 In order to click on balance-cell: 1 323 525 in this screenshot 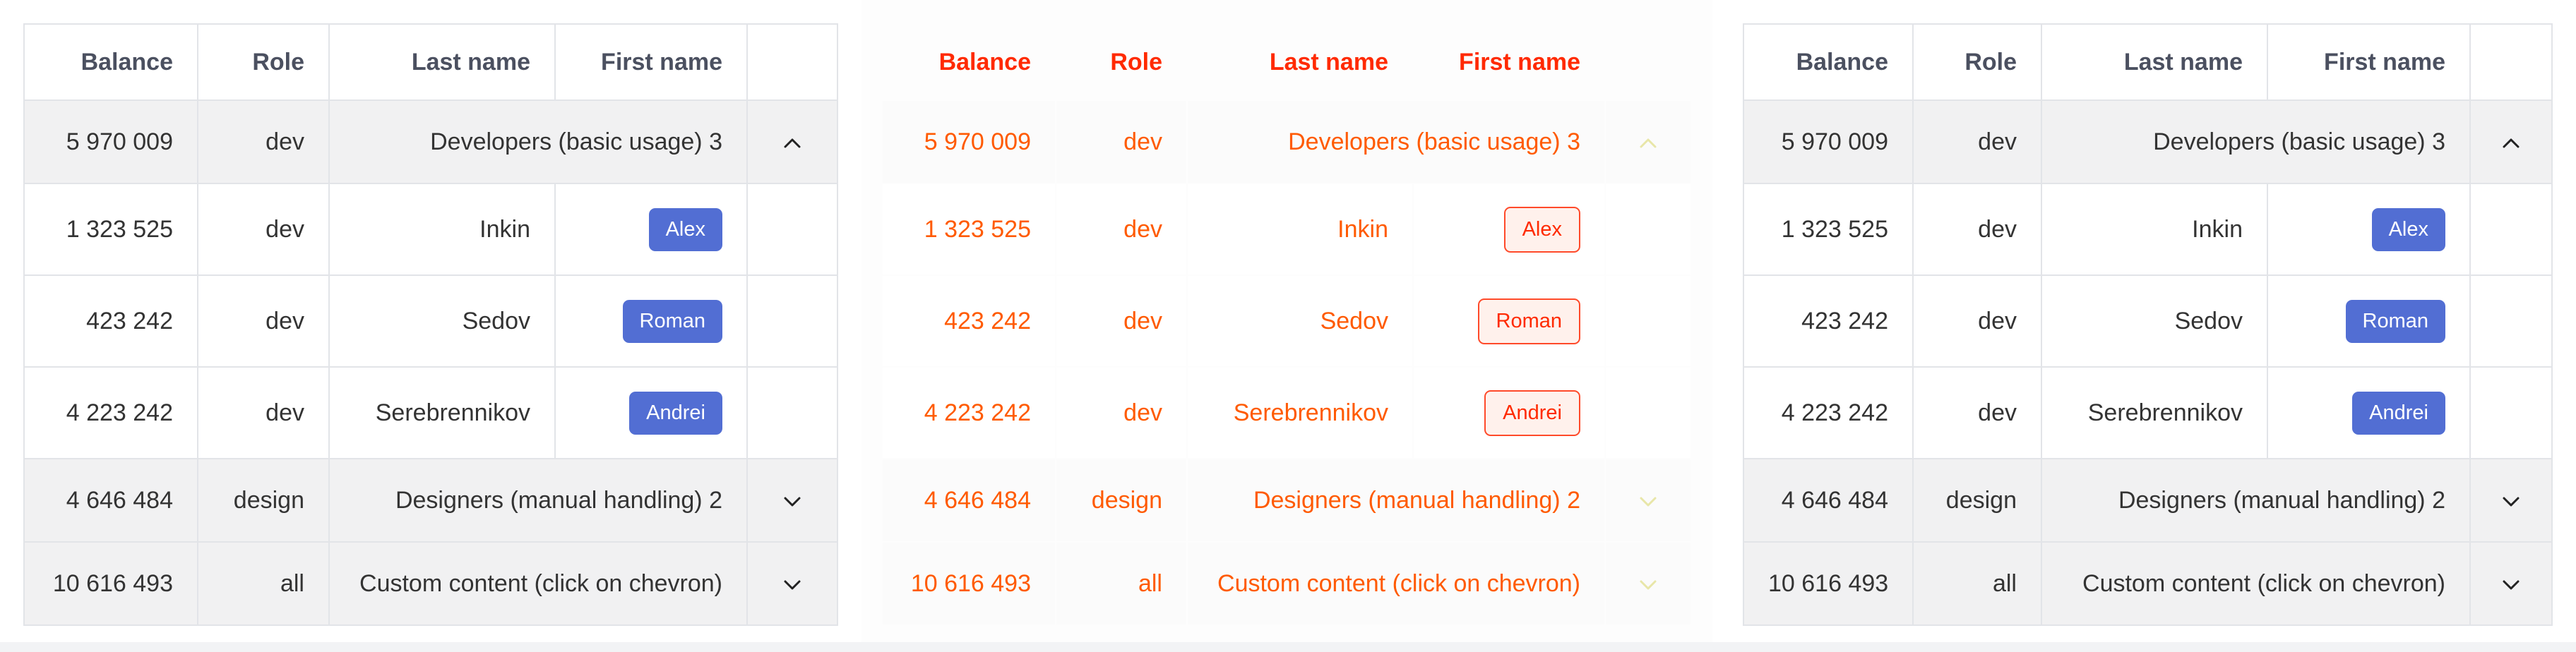, I will do `click(1828, 229)`.